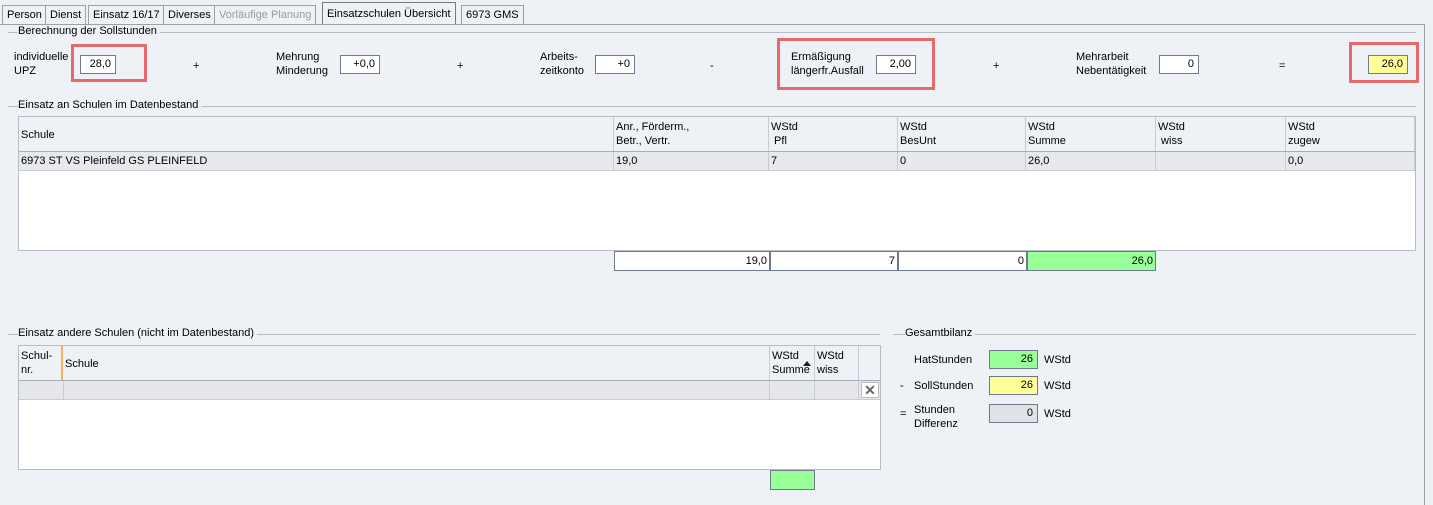 This screenshot has height=505, width=1433. What do you see at coordinates (1102, 57) in the screenshot?
I see `mehrarbeit-label: Mehrarbeit` at bounding box center [1102, 57].